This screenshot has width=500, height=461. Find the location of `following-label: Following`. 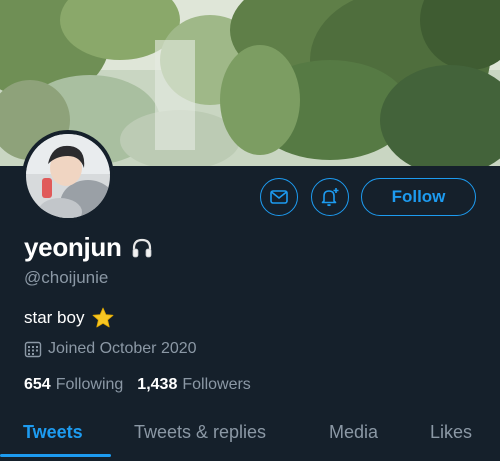

following-label: Following is located at coordinates (89, 384).